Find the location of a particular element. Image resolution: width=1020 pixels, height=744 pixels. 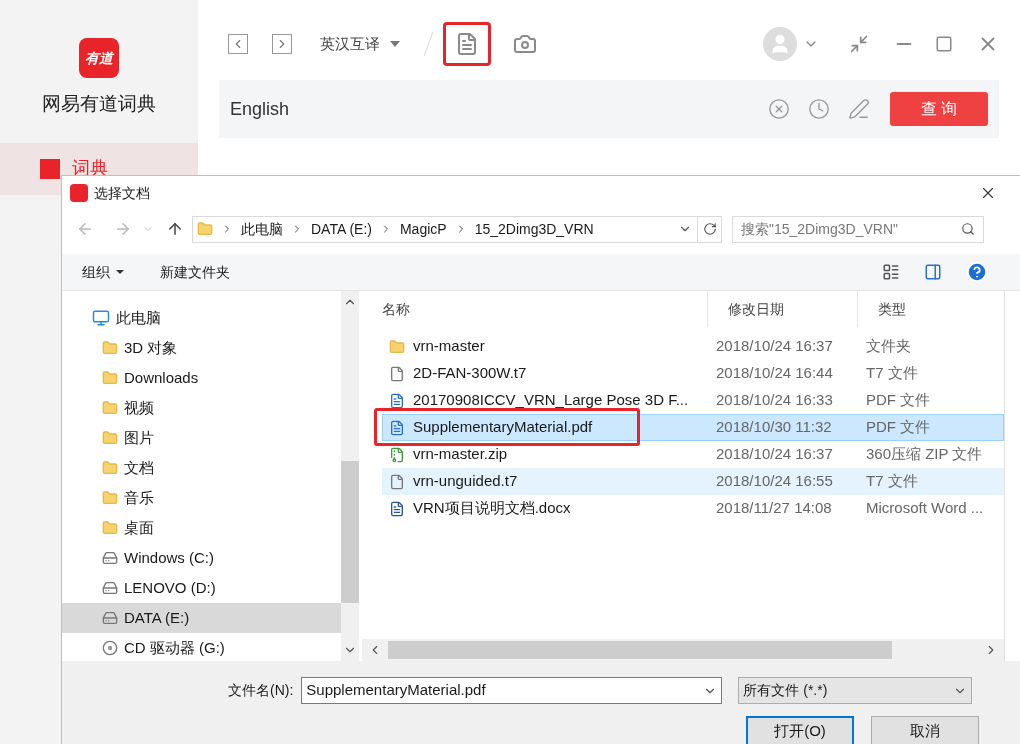

file-name: vrn-master is located at coordinates (449, 346).